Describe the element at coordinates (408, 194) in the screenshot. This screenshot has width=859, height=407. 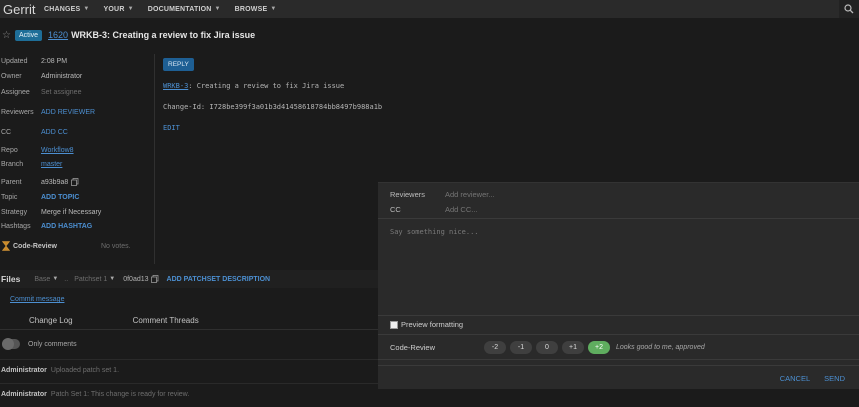
I see `reviewers-label: Reviewers` at that location.